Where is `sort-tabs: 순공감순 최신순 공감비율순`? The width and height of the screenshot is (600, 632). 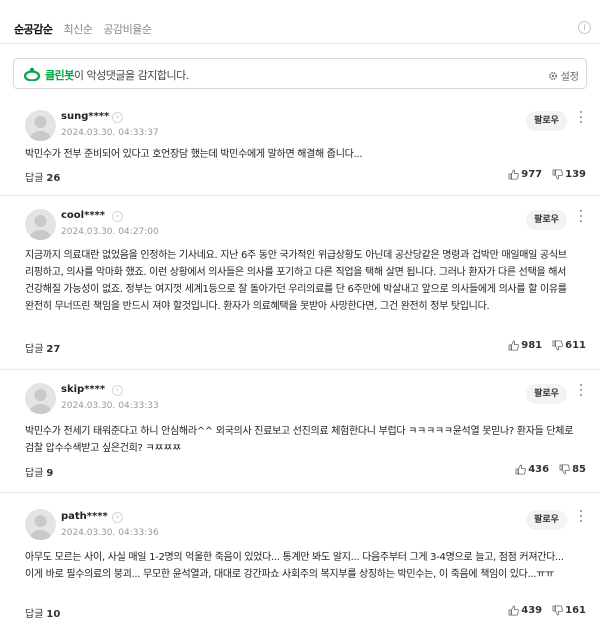
sort-tabs: 순공감순 최신순 공감비율순 is located at coordinates (83, 29).